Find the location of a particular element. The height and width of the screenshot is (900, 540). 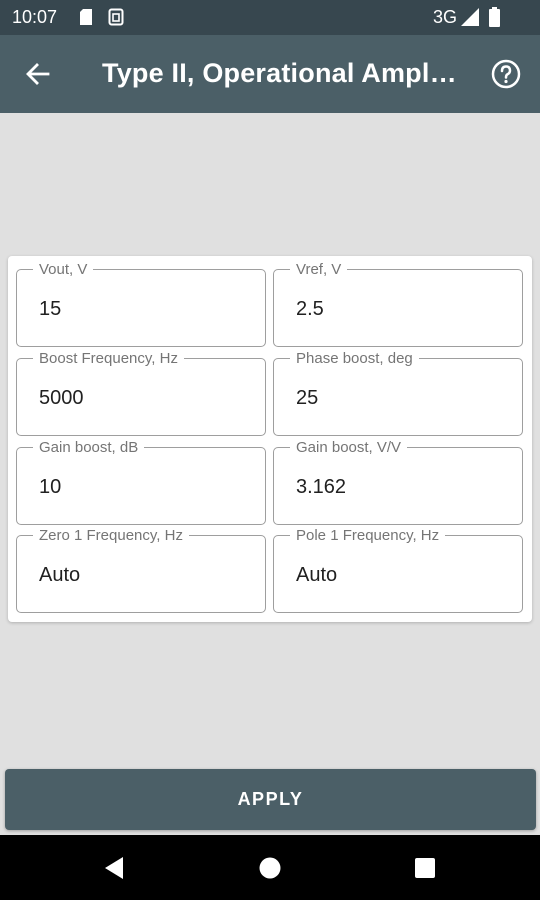

battery-icon is located at coordinates (494, 17).